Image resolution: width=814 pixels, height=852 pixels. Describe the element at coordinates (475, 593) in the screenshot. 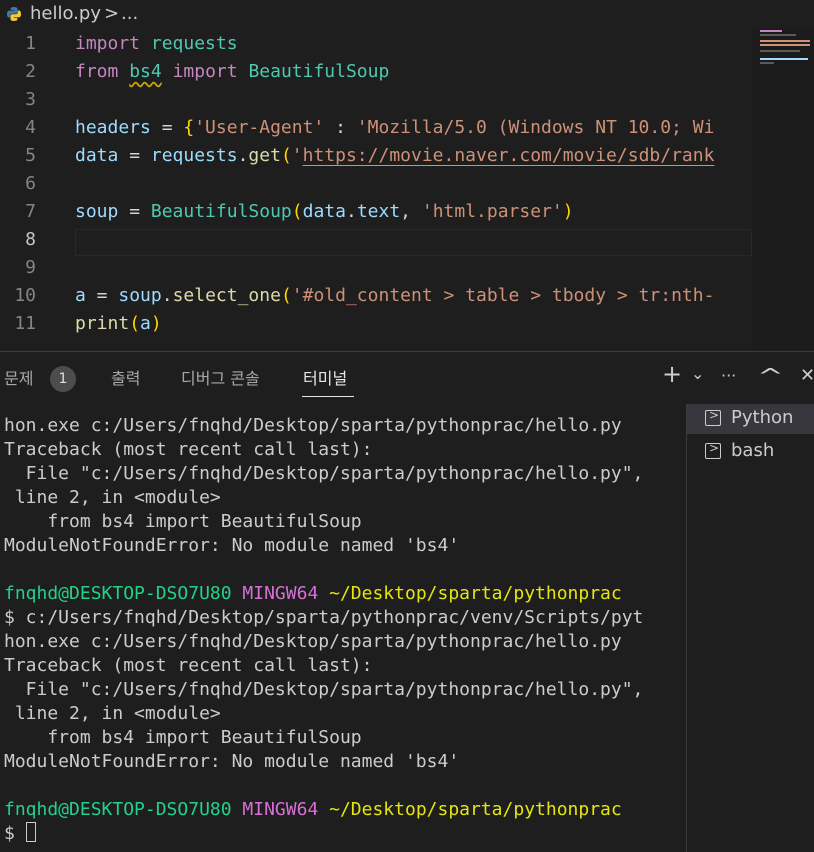

I see `prompt-path: ~/Desktop/sparta/pythonprac` at that location.